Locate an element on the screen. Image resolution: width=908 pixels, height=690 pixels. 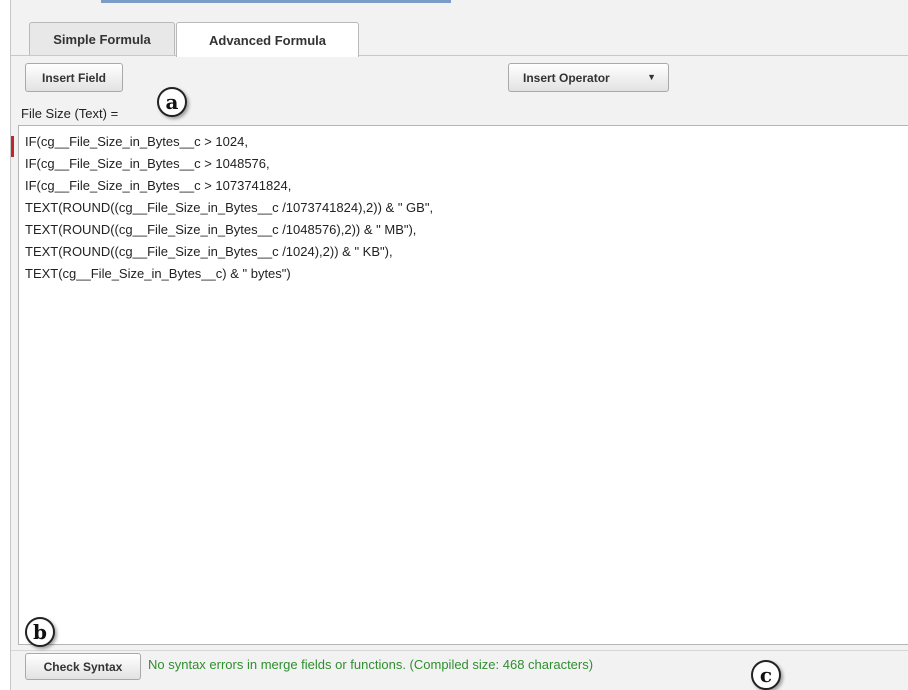
insert-operator-dropdown: Insert Operator ▼ is located at coordinates (588, 77).